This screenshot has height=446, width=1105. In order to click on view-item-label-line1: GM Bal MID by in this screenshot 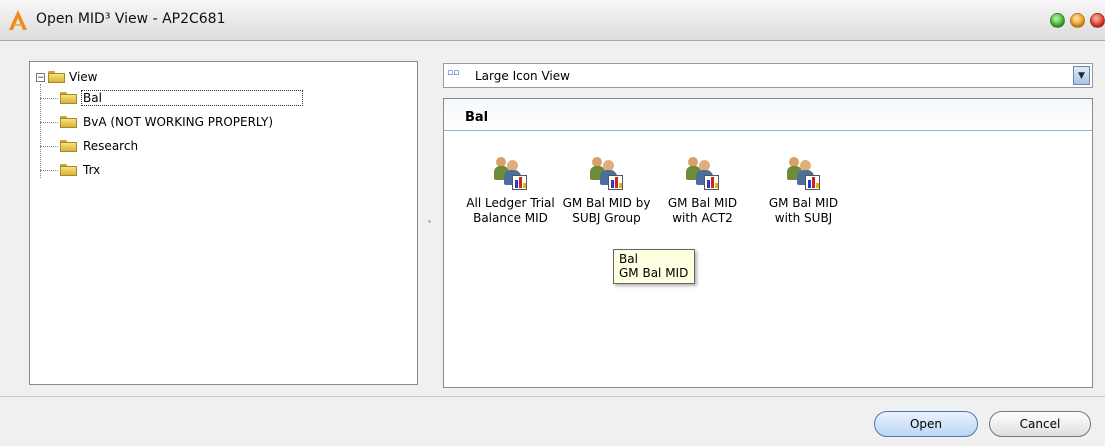, I will do `click(606, 203)`.